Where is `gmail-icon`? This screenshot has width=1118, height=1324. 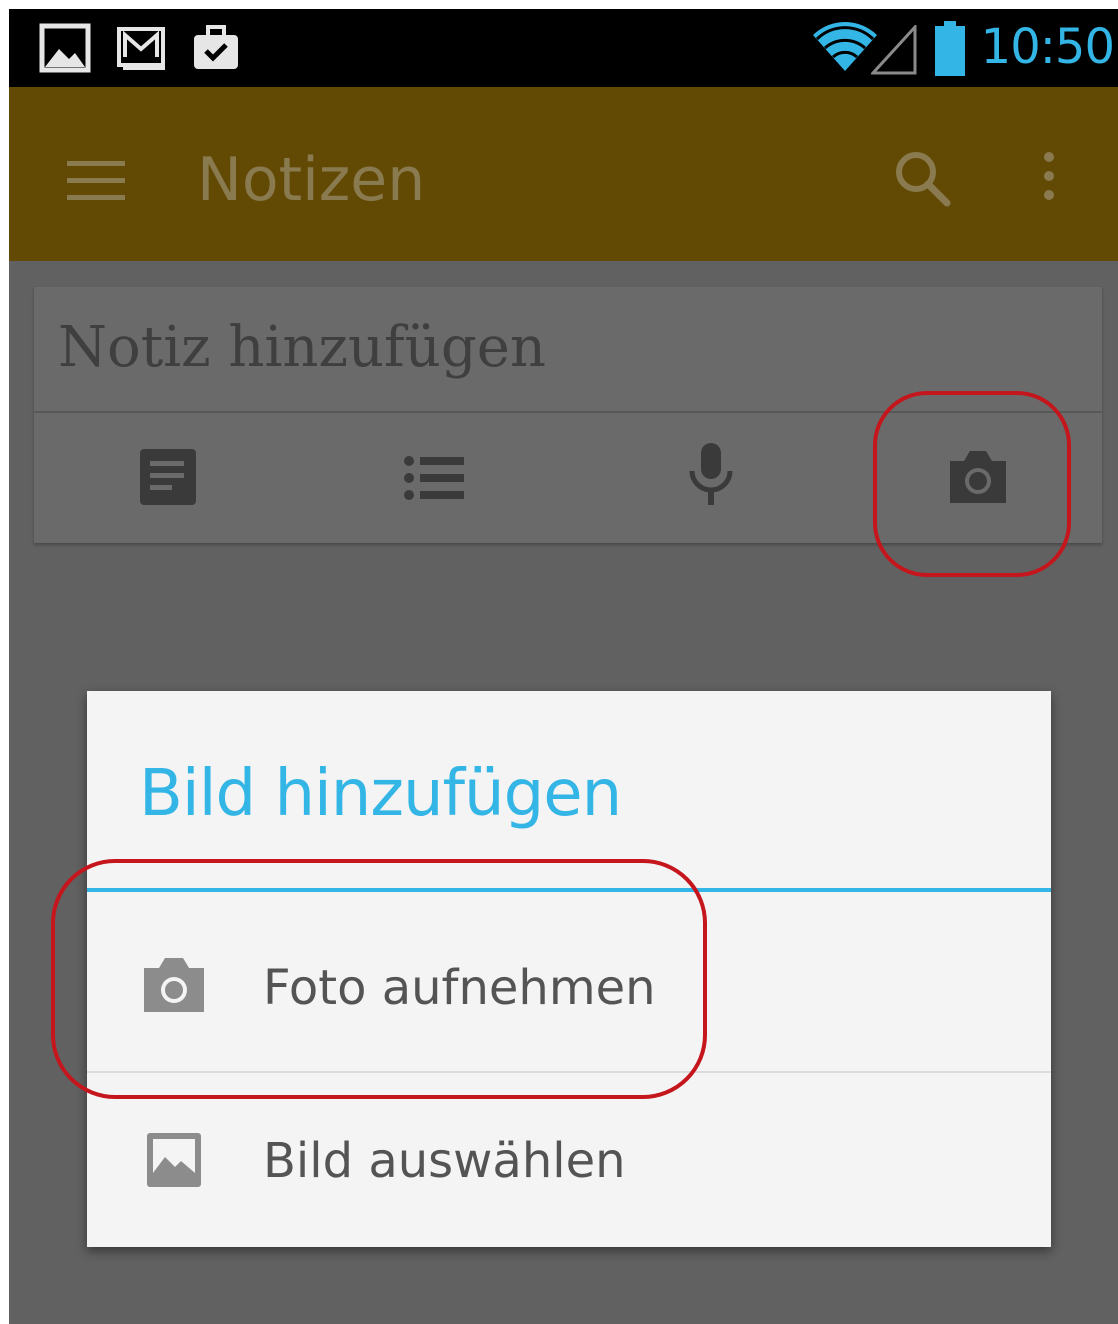 gmail-icon is located at coordinates (142, 48).